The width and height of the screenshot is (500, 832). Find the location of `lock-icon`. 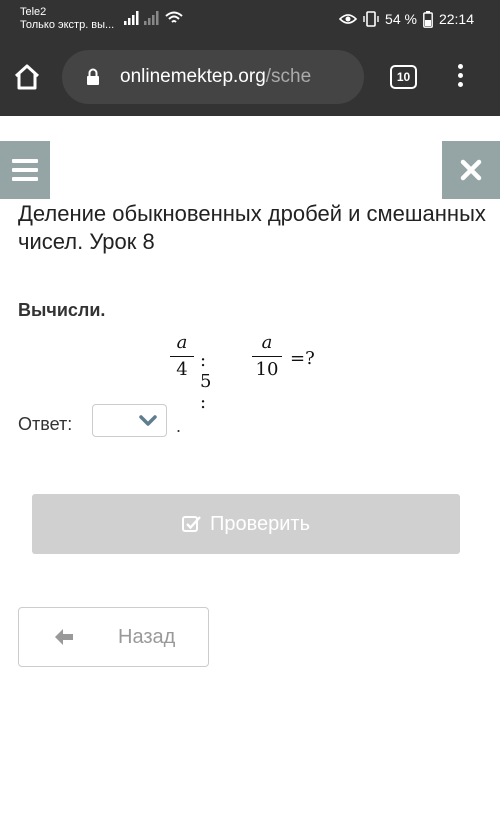

lock-icon is located at coordinates (93, 76).